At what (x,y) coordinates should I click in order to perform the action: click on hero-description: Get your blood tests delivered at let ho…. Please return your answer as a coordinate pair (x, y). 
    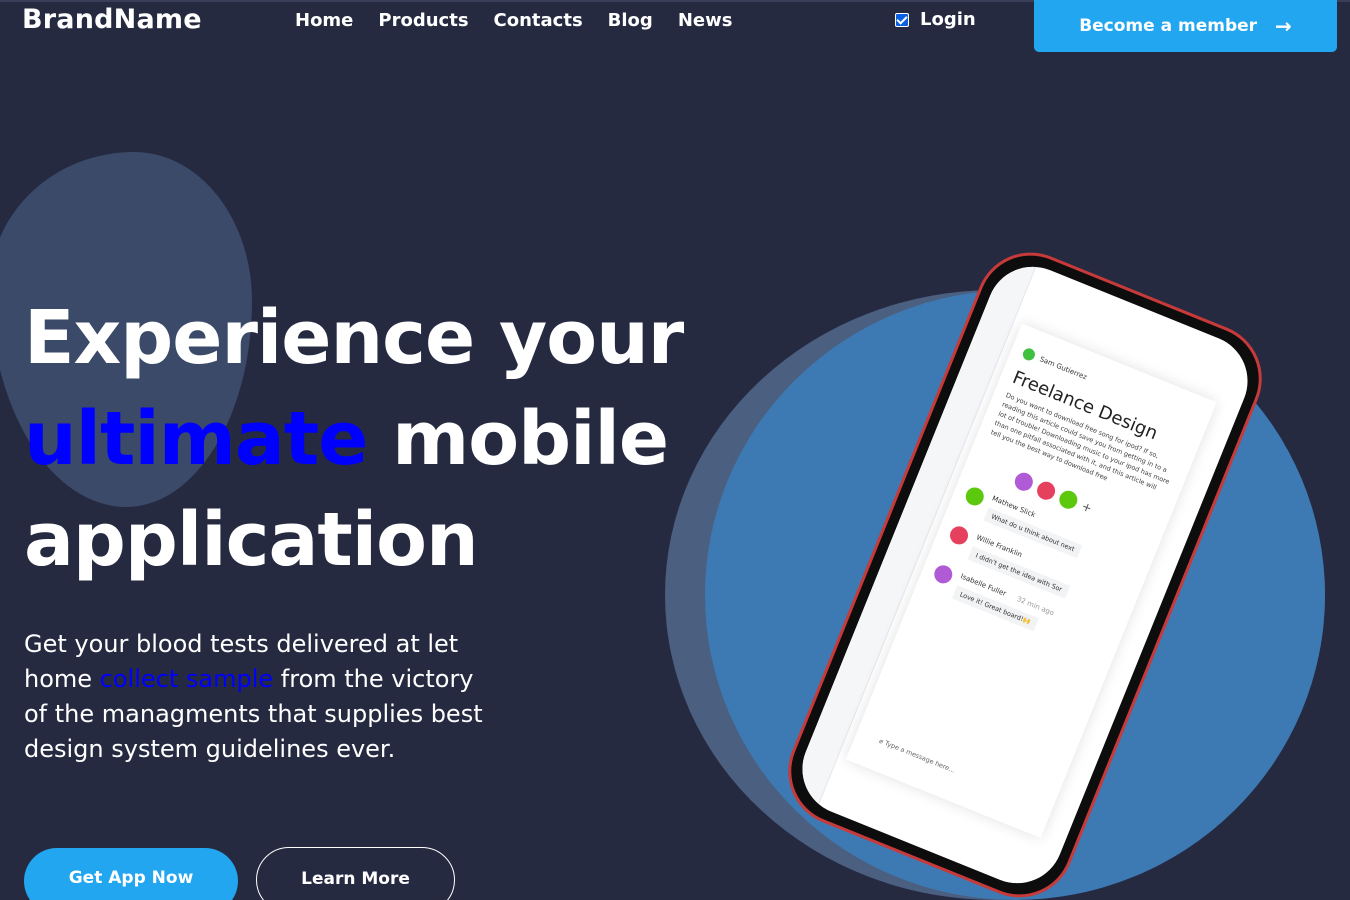
    Looking at the image, I should click on (264, 697).